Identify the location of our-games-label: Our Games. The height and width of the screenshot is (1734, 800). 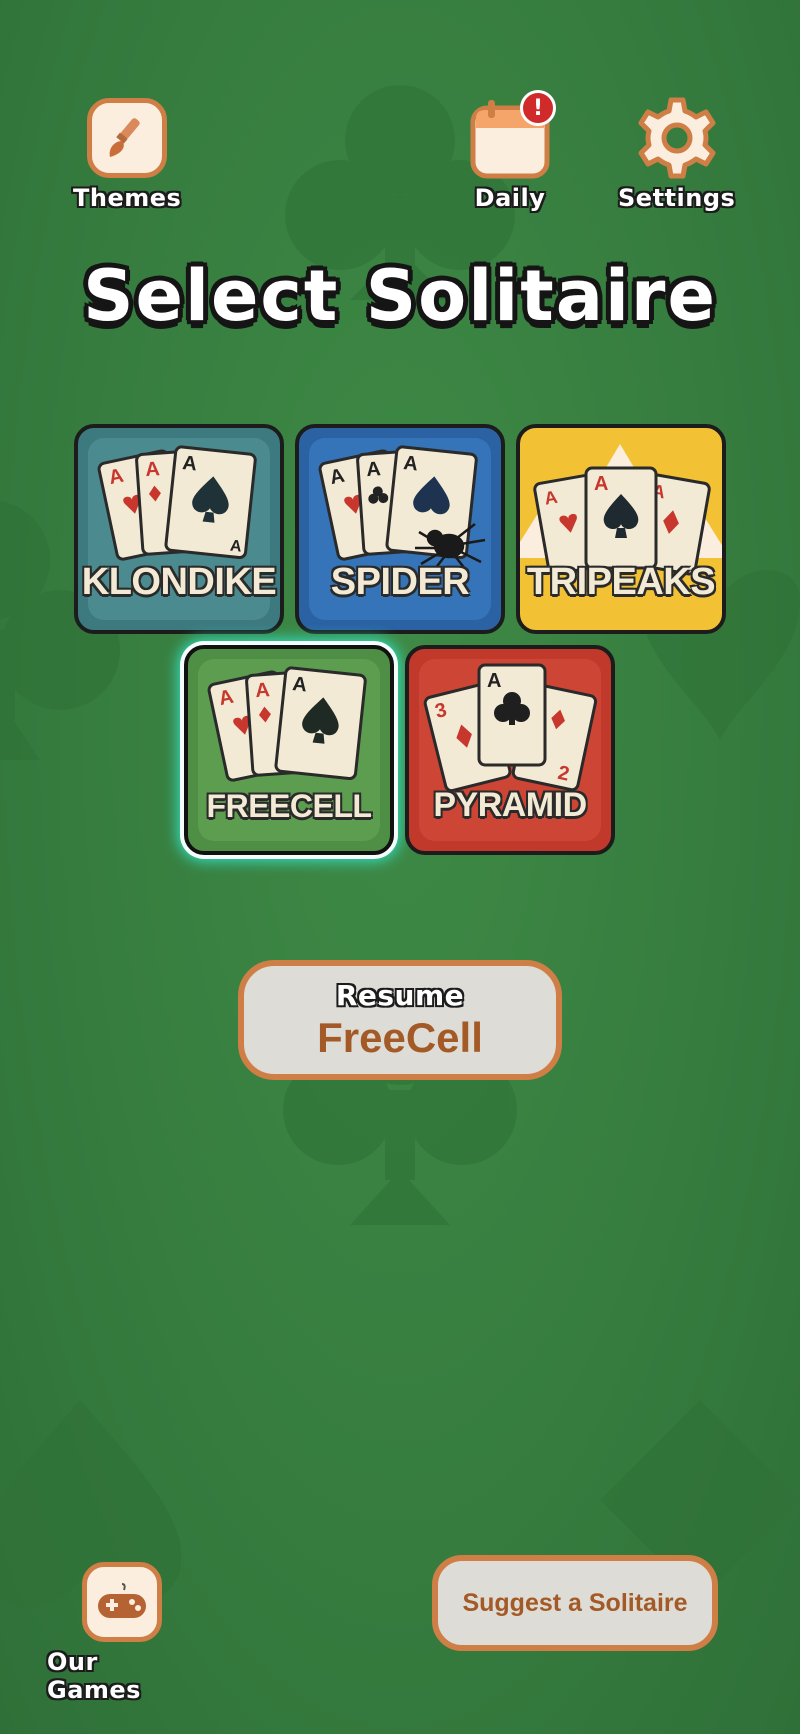
(94, 1676).